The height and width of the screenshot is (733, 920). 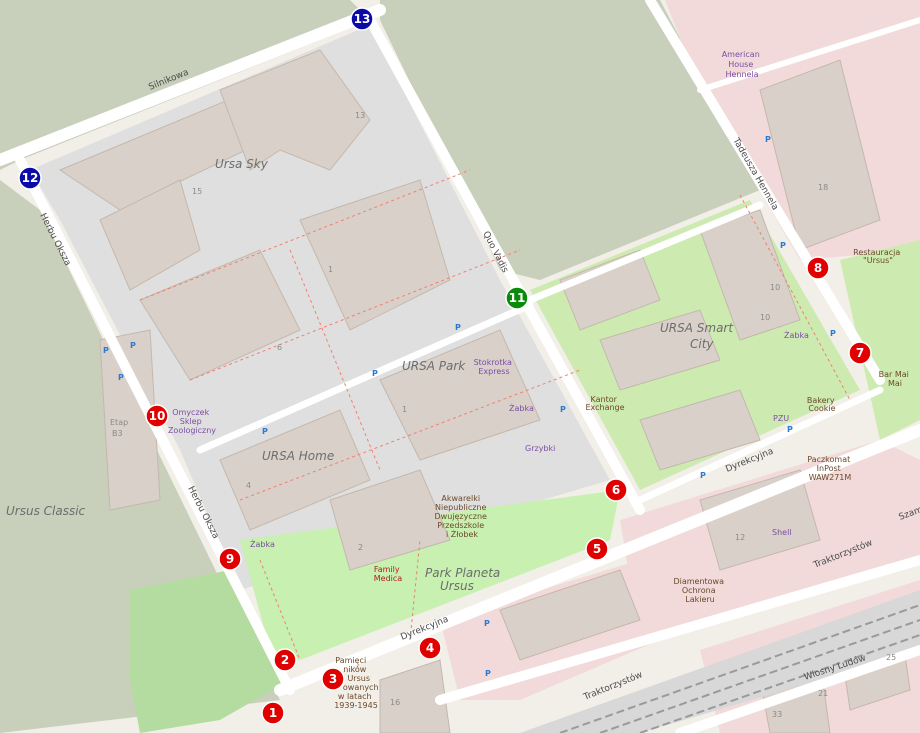 What do you see at coordinates (702, 344) in the screenshot?
I see `area-label-city: City` at bounding box center [702, 344].